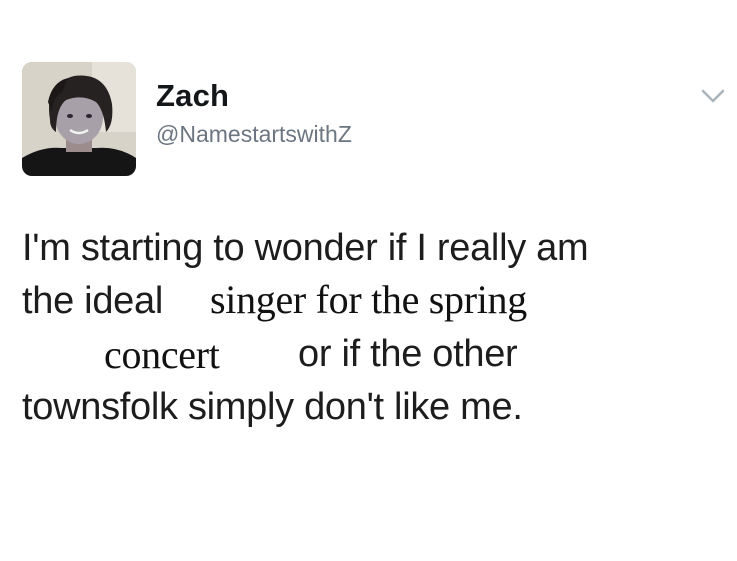 The height and width of the screenshot is (561, 737). Describe the element at coordinates (408, 354) in the screenshot. I see `tweet-text-segment: or if the other` at that location.